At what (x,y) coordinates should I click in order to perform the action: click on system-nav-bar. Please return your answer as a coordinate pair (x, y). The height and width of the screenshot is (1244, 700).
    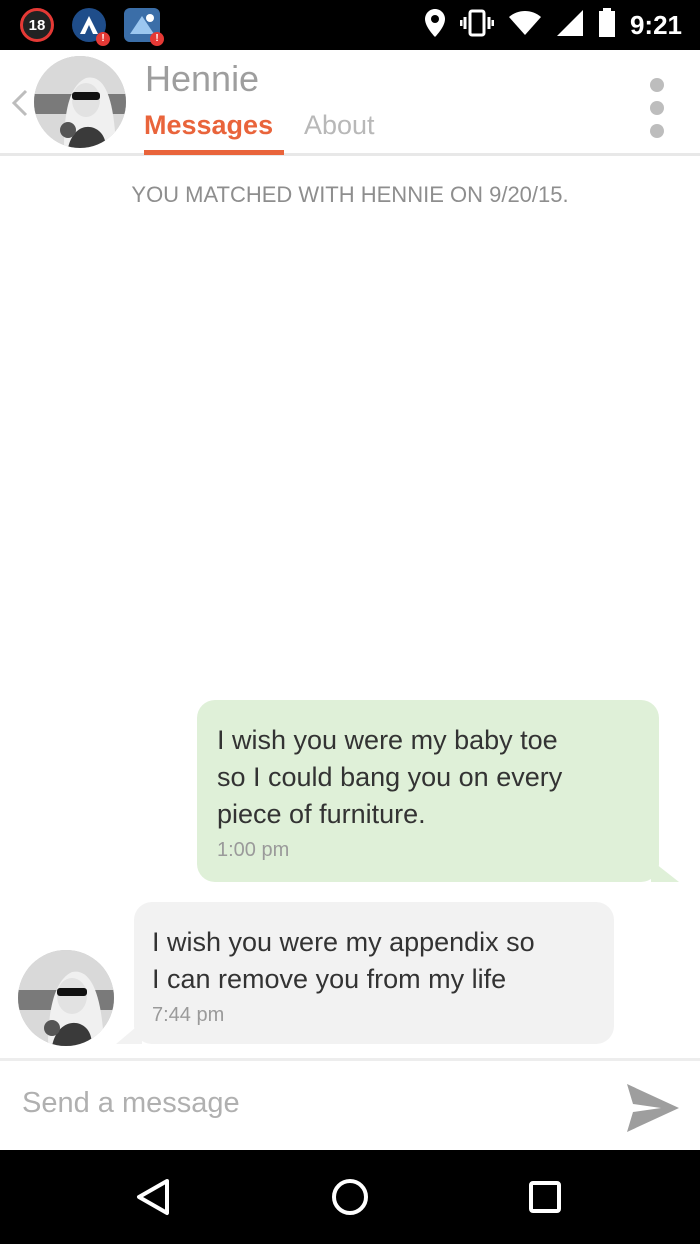
    Looking at the image, I should click on (350, 1197).